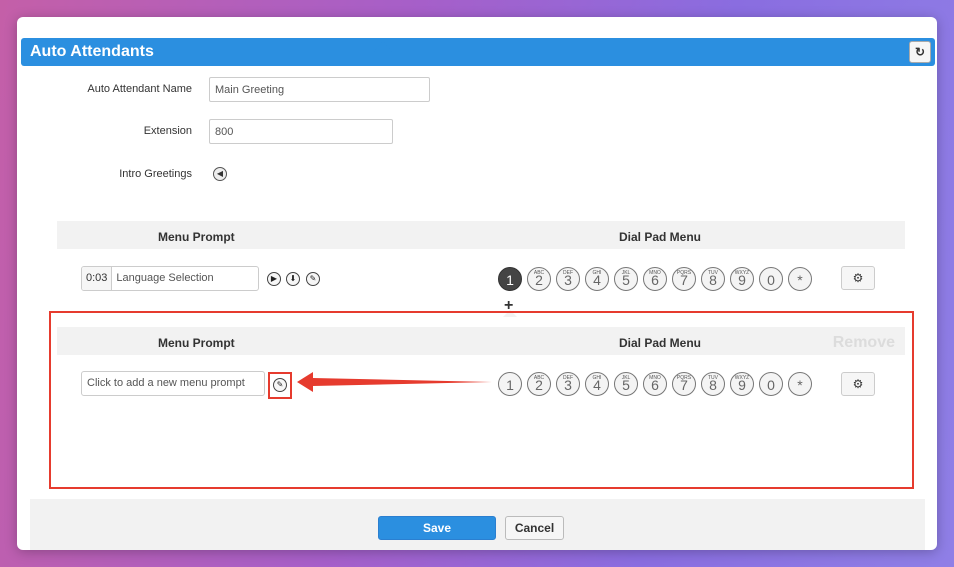  What do you see at coordinates (301, 131) in the screenshot?
I see `extension-input` at bounding box center [301, 131].